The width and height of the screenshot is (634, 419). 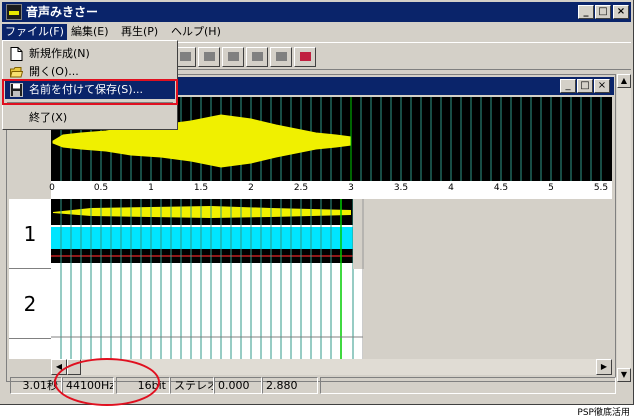 What do you see at coordinates (624, 228) in the screenshot?
I see `vertical-scrollbar: ▲ ▼` at bounding box center [624, 228].